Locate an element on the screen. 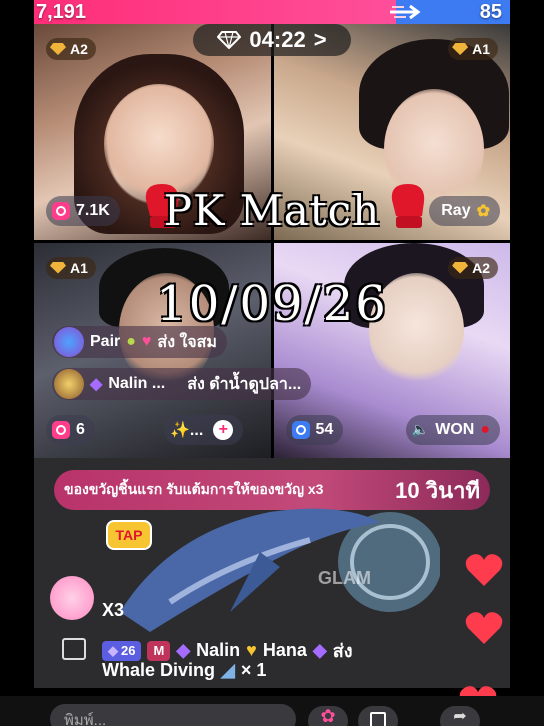  gift-verb: ส่ง is located at coordinates (342, 651).